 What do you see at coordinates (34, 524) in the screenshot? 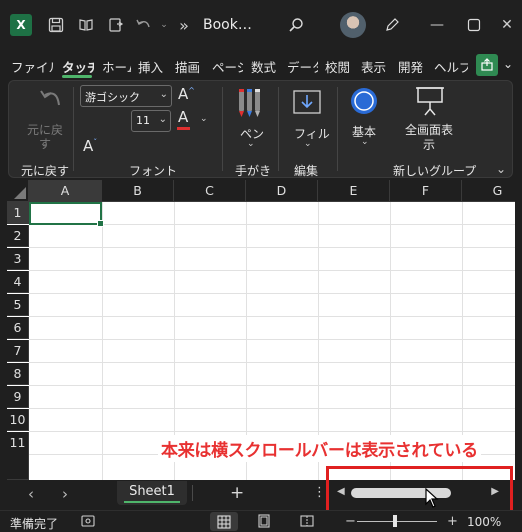
I see `status-text: 準備完了` at bounding box center [34, 524].